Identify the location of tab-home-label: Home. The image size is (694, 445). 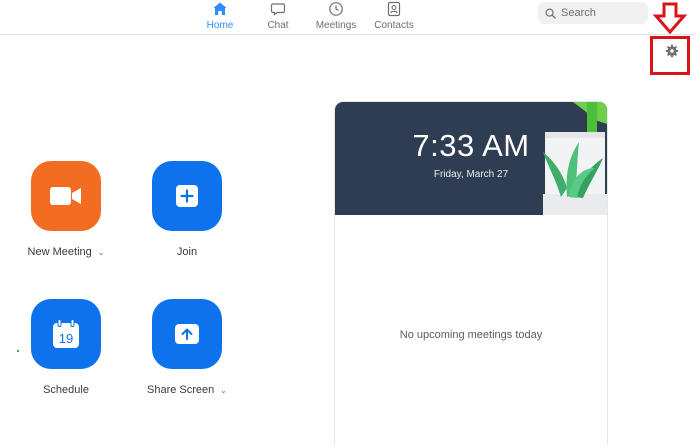
(220, 25).